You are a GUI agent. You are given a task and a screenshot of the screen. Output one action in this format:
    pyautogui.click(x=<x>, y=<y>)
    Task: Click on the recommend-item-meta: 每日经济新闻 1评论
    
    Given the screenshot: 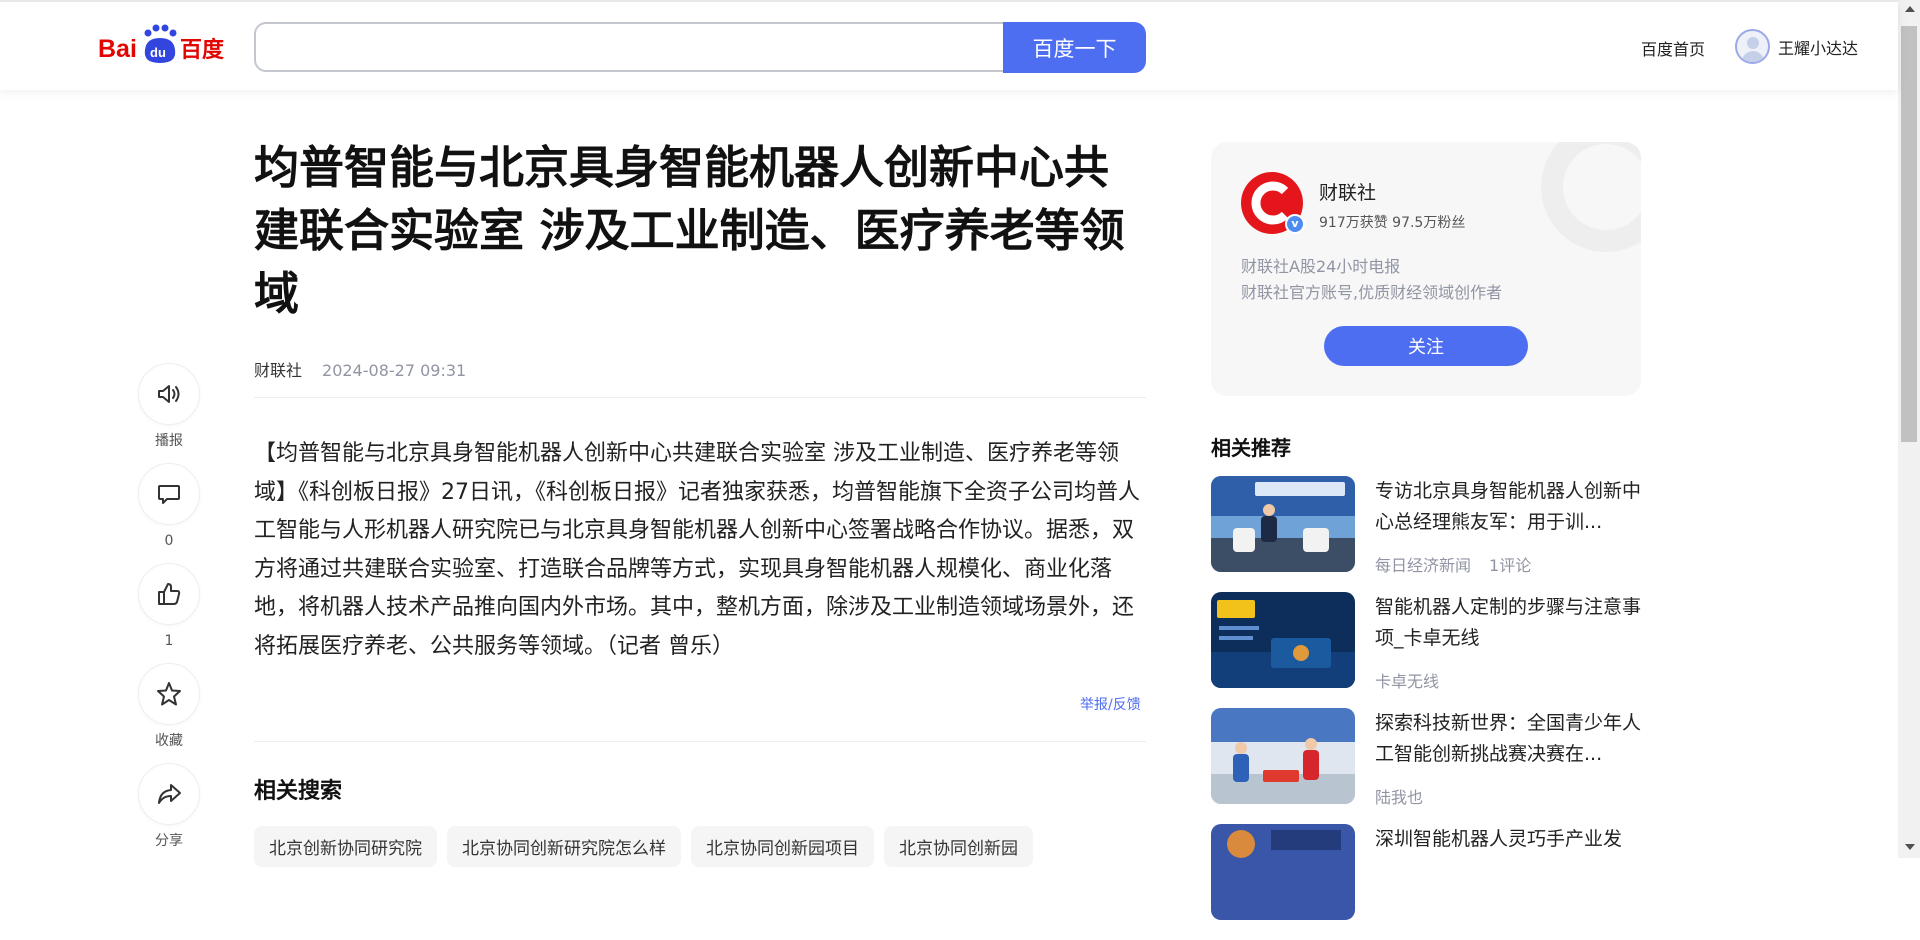 What is the action you would take?
    pyautogui.click(x=1453, y=564)
    